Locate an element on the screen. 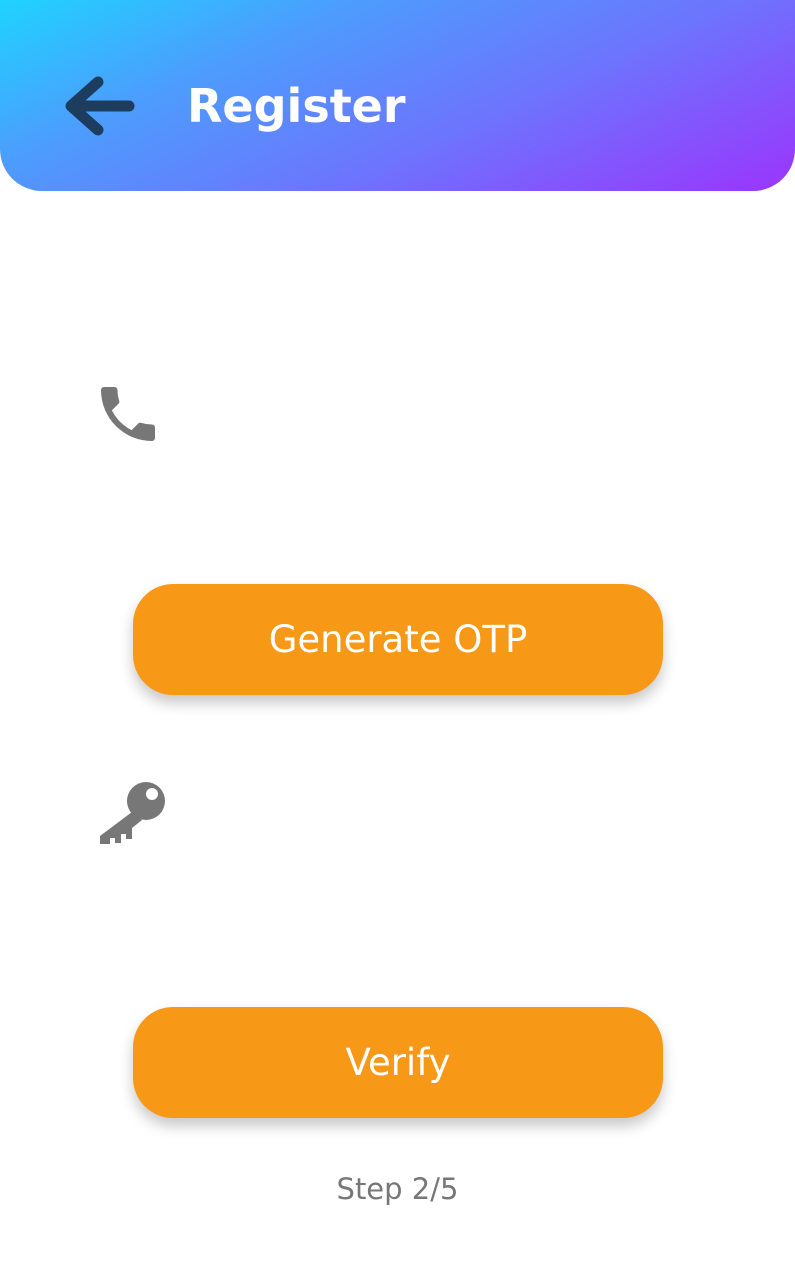 The image size is (795, 1280). phone-field-row is located at coordinates (400, 423).